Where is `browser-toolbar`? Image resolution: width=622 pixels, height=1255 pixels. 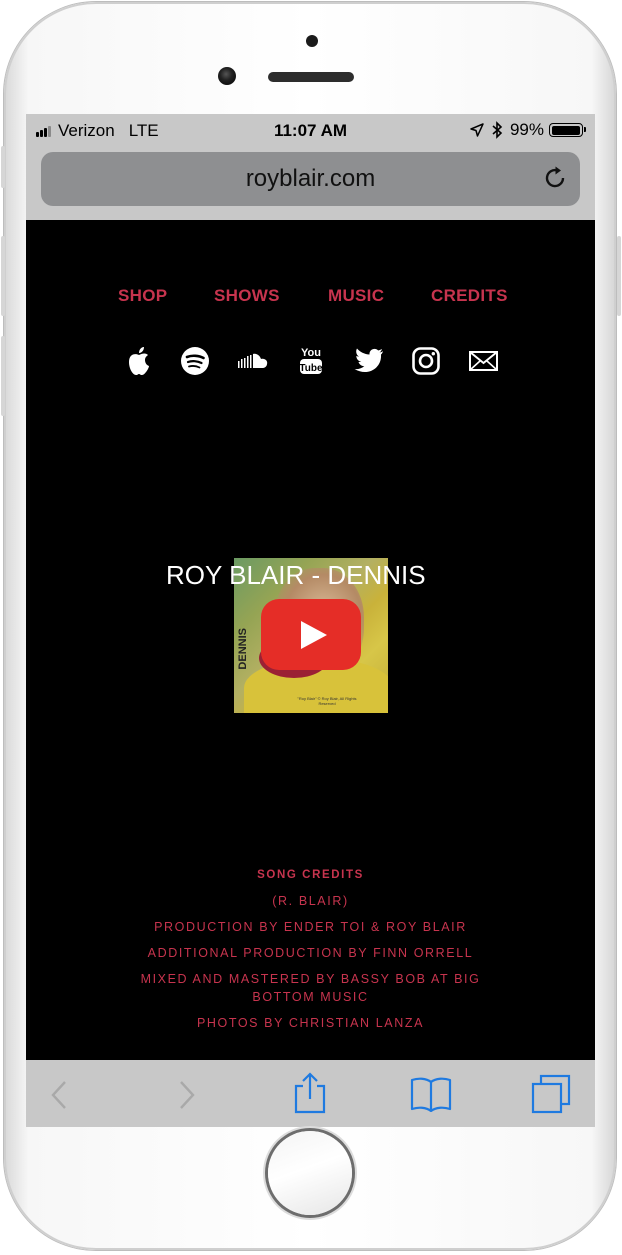
browser-toolbar is located at coordinates (310, 1093).